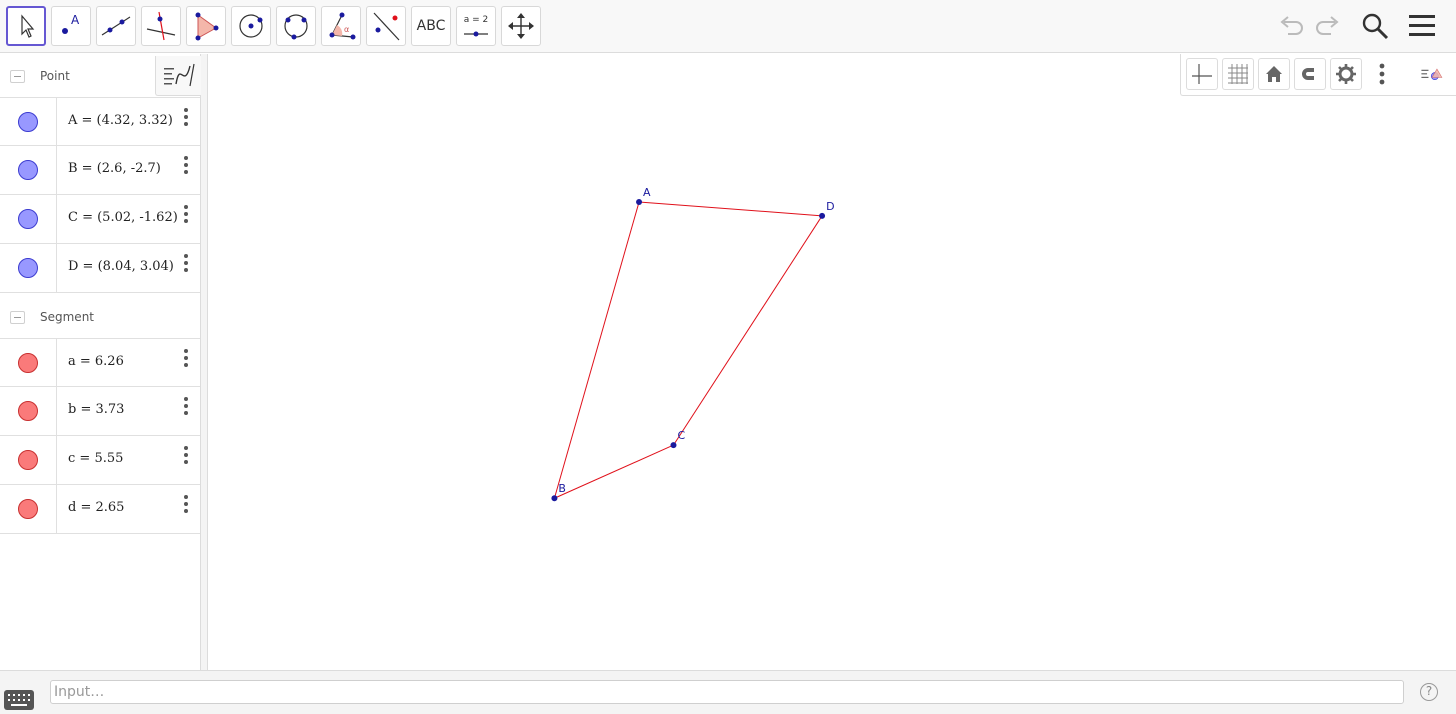 This screenshot has height=714, width=1456. What do you see at coordinates (476, 26) in the screenshot?
I see `slider-tool-button: a = 2` at bounding box center [476, 26].